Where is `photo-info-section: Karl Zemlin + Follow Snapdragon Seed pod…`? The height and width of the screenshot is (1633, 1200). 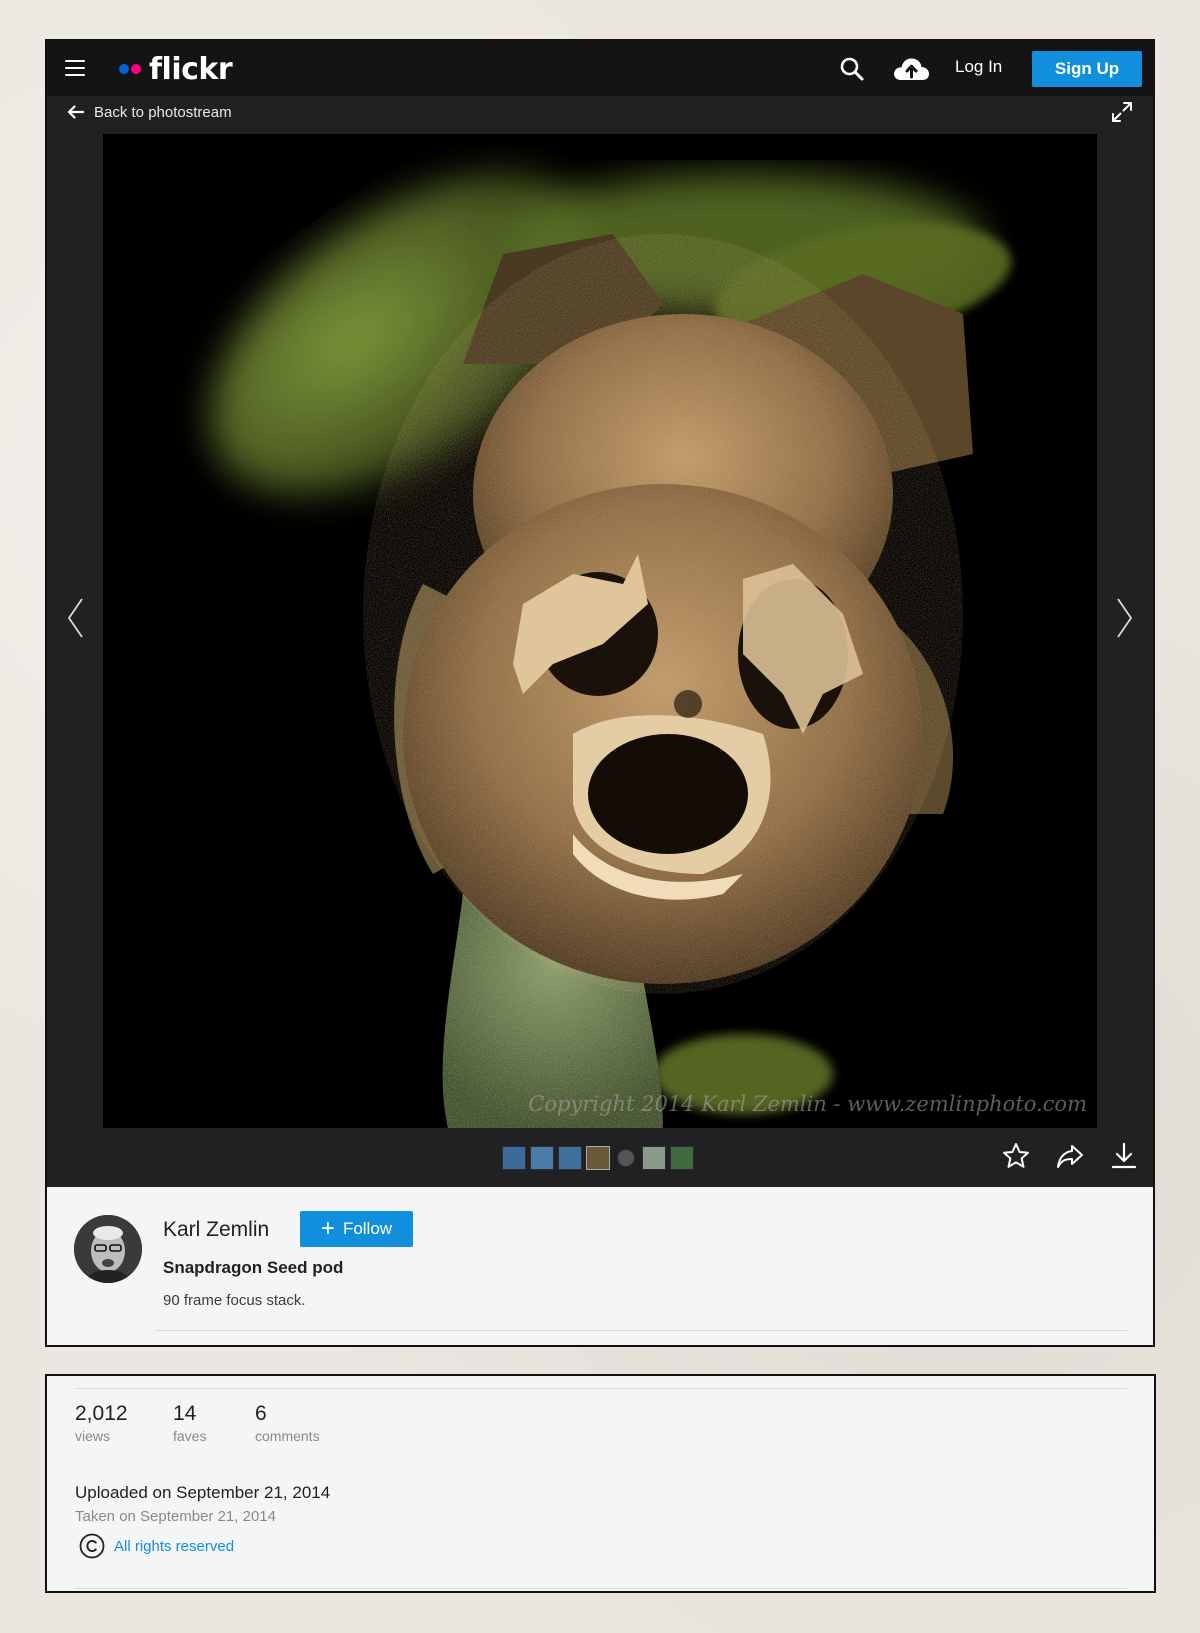 photo-info-section: Karl Zemlin + Follow Snapdragon Seed pod… is located at coordinates (600, 1266).